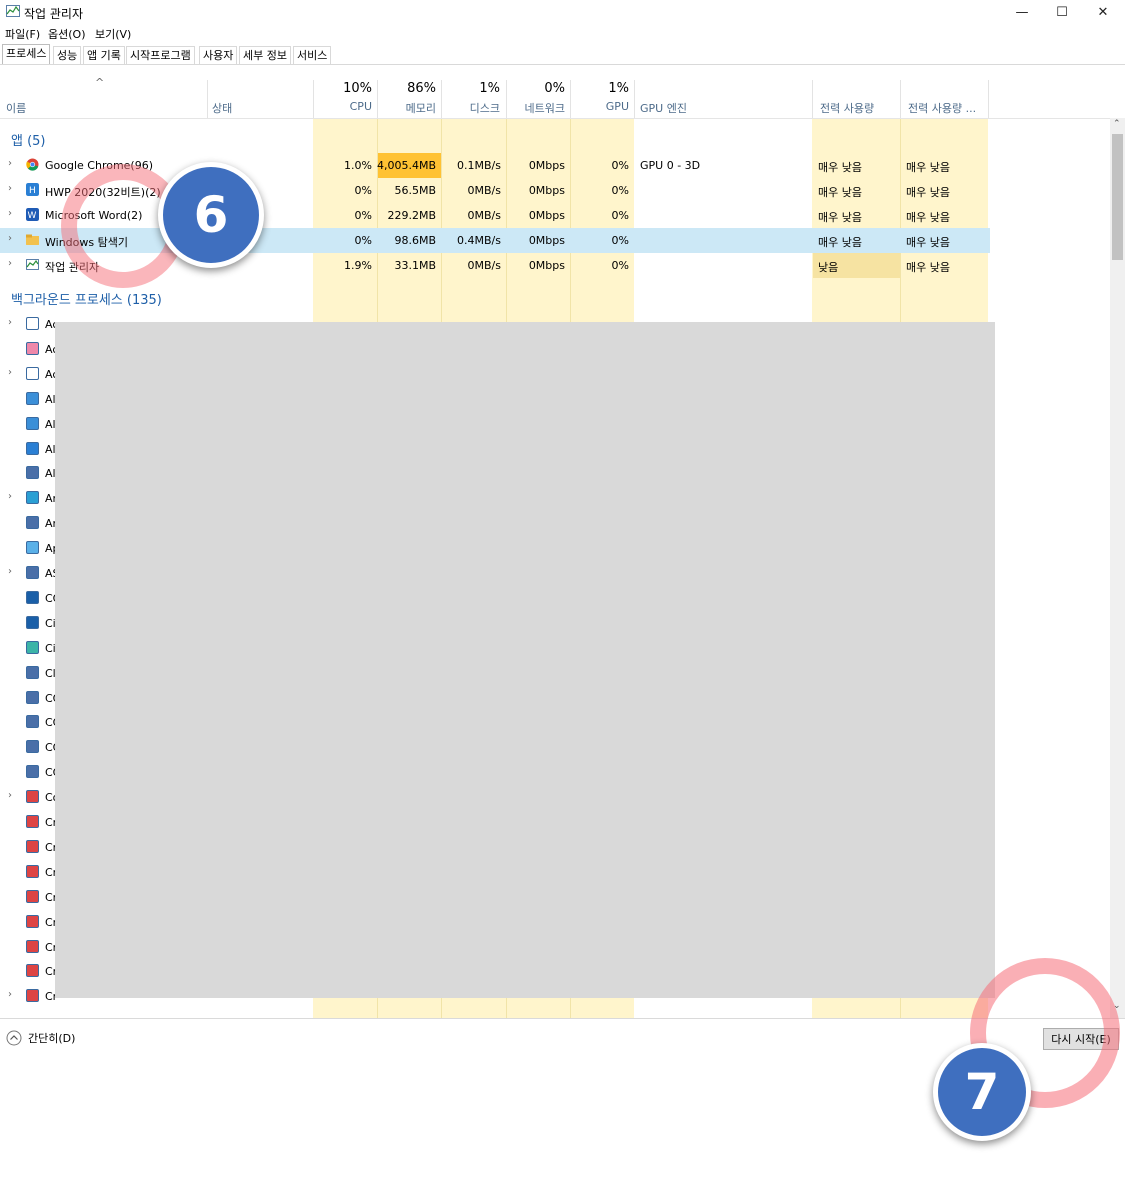 This screenshot has height=1184, width=1125. Describe the element at coordinates (32, 191) in the screenshot. I see `svg-text: H` at that location.